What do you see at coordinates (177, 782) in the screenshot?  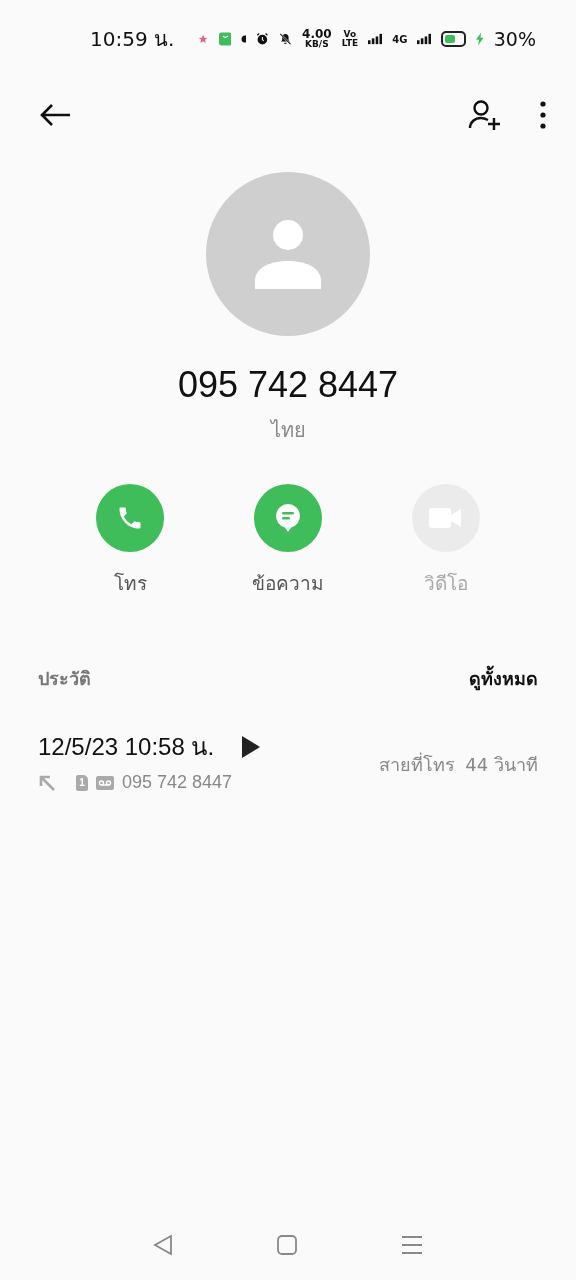 I see `call-number: 095 742 8447` at bounding box center [177, 782].